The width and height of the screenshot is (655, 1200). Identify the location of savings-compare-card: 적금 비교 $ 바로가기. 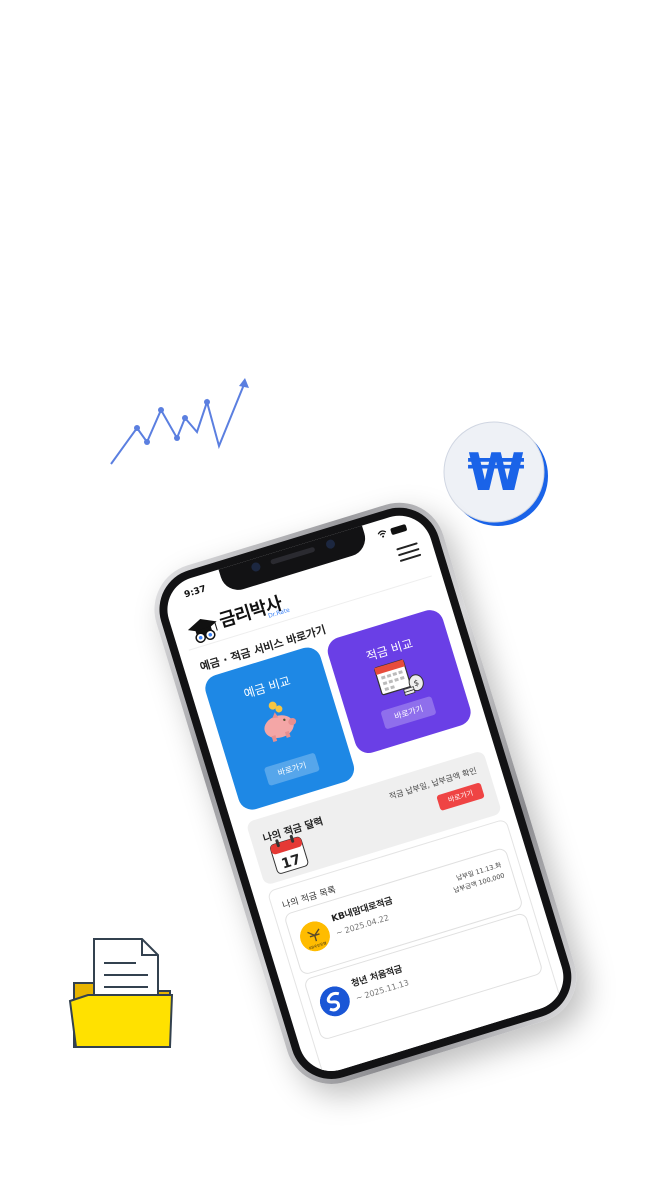
(399, 681).